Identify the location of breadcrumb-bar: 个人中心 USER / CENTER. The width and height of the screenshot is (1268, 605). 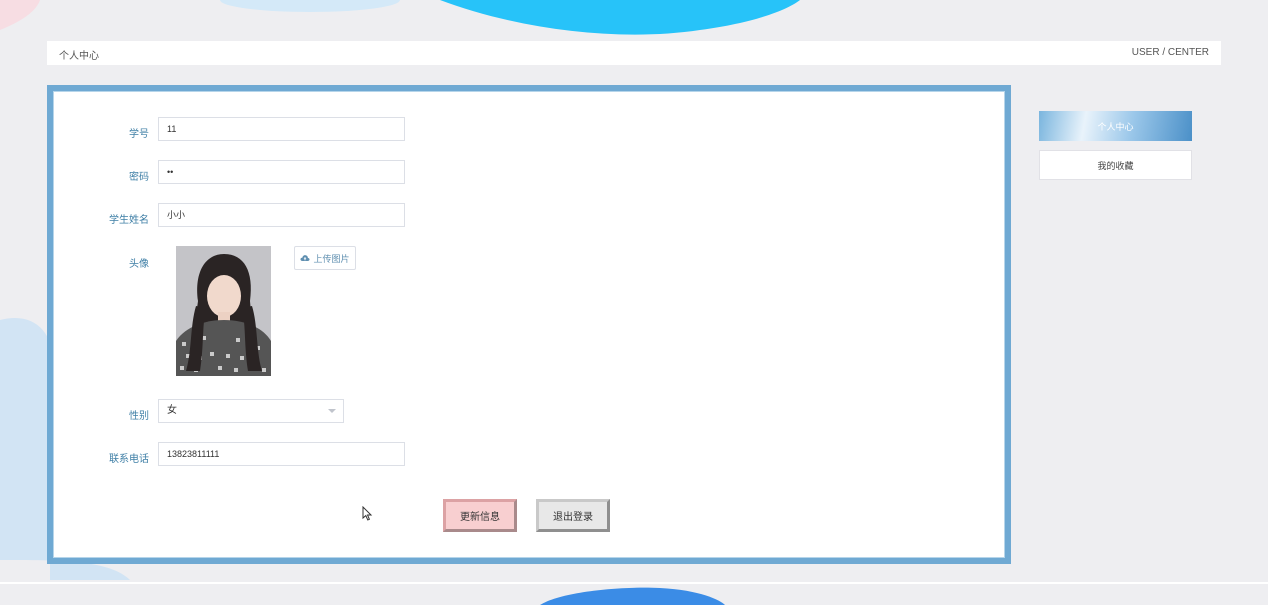
(634, 53).